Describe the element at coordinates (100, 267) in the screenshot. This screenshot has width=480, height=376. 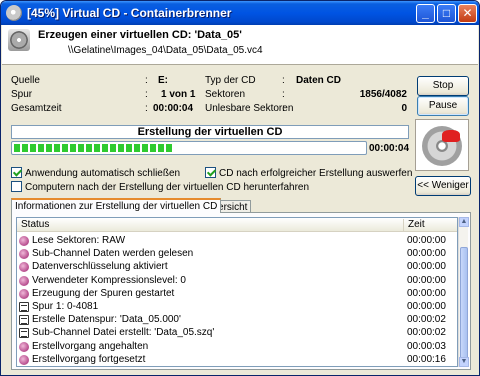
I see `log-row-text: Datenverschlüsselung aktiviert` at that location.